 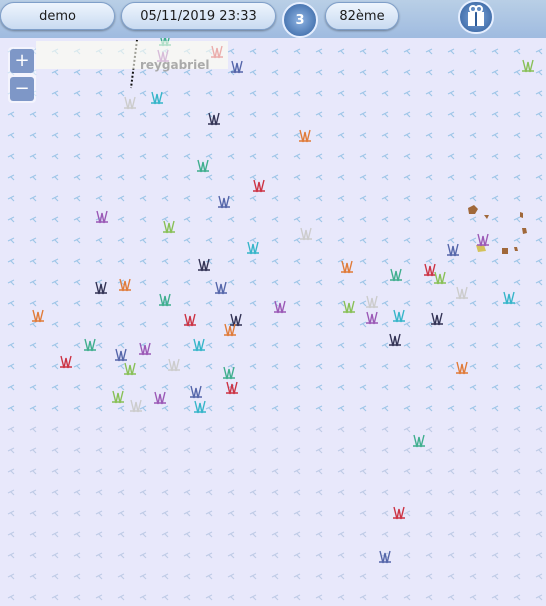 I want to click on gift-icon, so click(x=476, y=17).